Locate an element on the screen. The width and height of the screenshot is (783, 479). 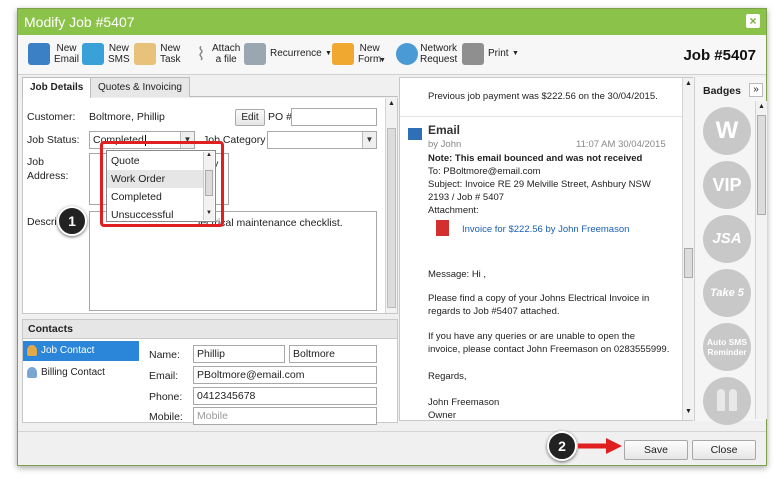
expand-badges-icon: » is located at coordinates (756, 90).